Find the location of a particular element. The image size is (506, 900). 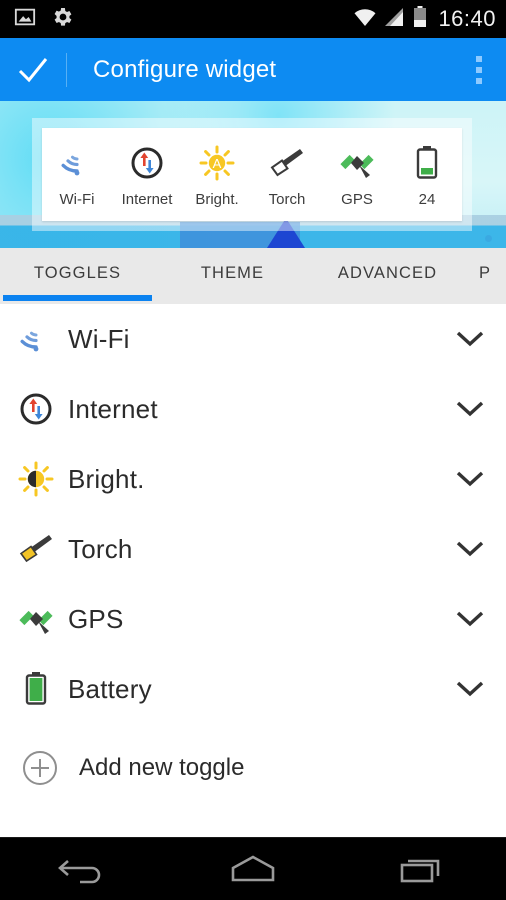

toggle-label: GPS is located at coordinates (96, 618).